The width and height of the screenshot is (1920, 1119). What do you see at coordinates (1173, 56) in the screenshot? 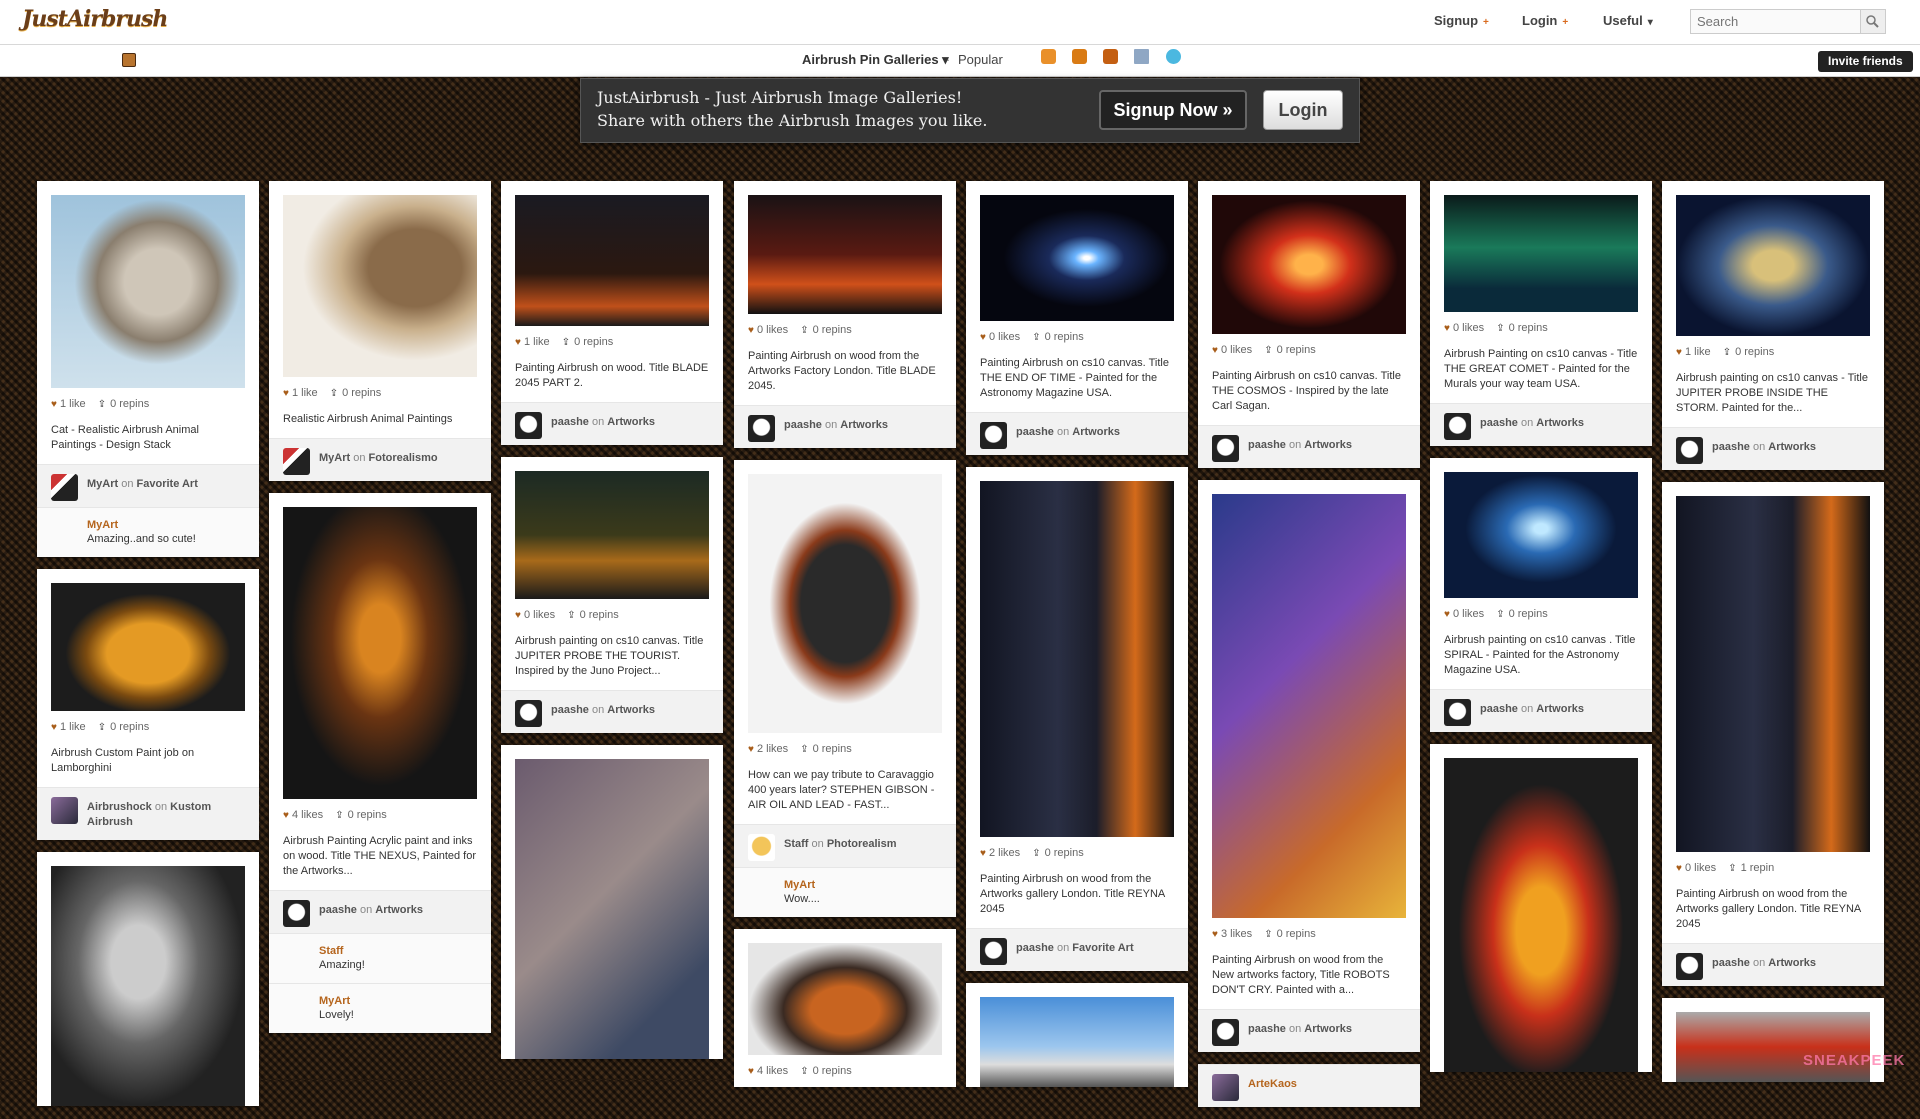
I see `twitter-icon` at bounding box center [1173, 56].